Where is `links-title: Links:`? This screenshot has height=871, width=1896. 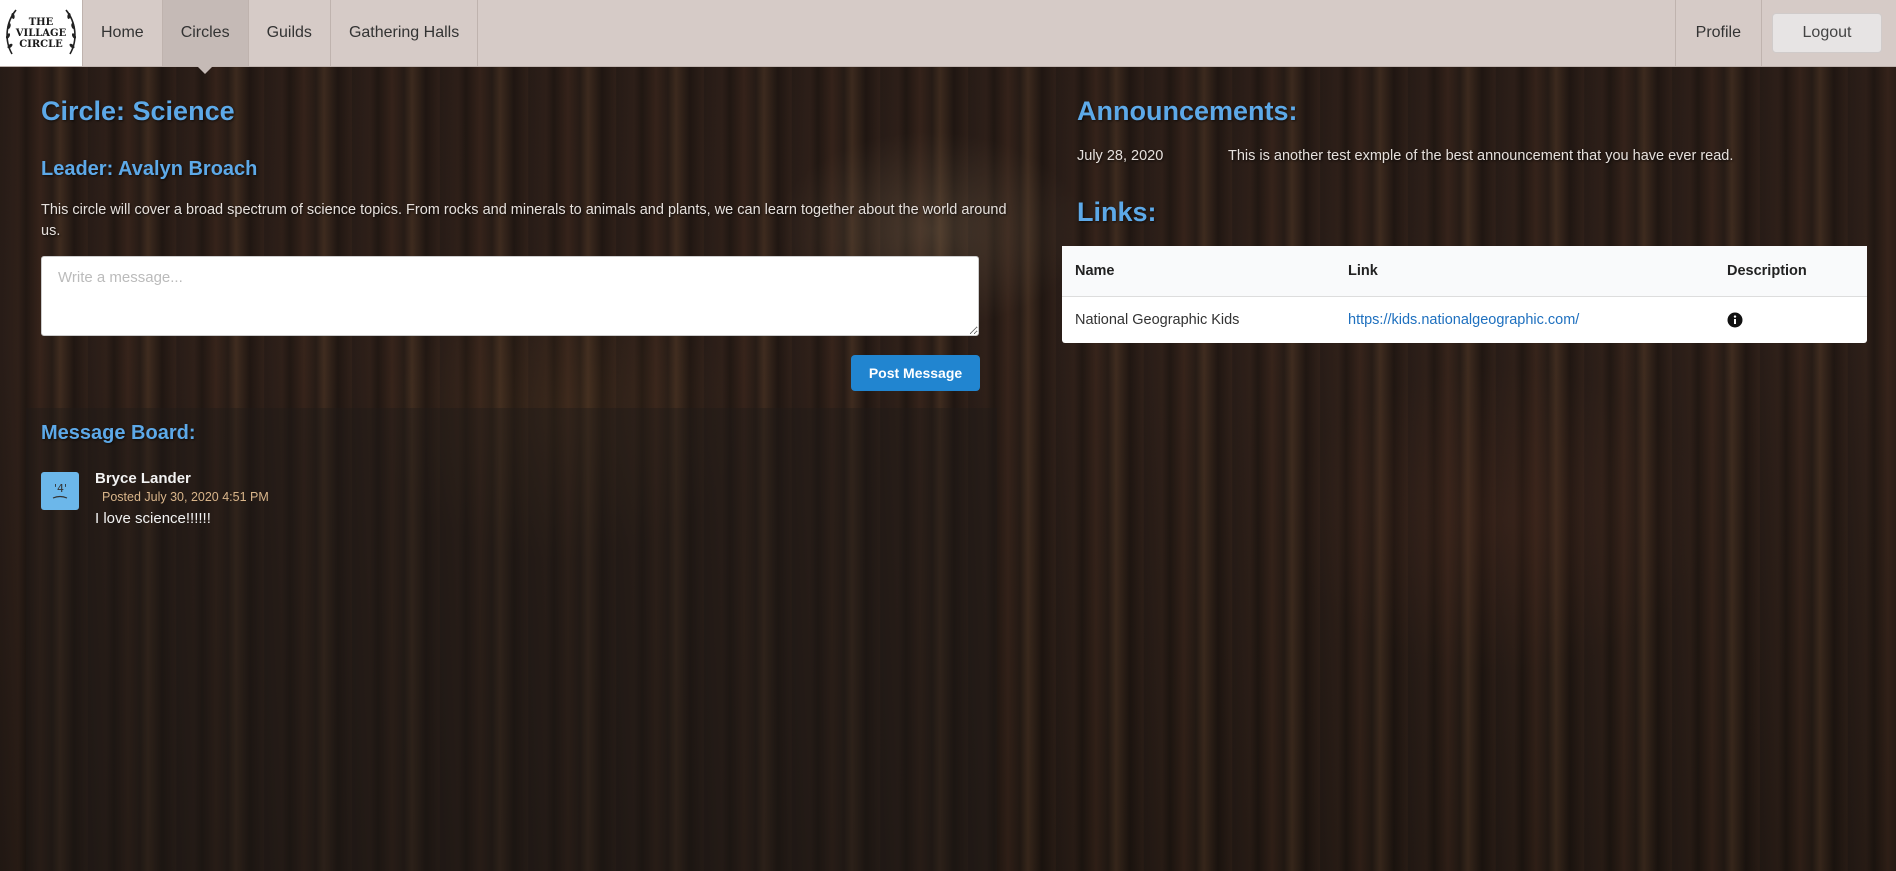 links-title: Links: is located at coordinates (1117, 212).